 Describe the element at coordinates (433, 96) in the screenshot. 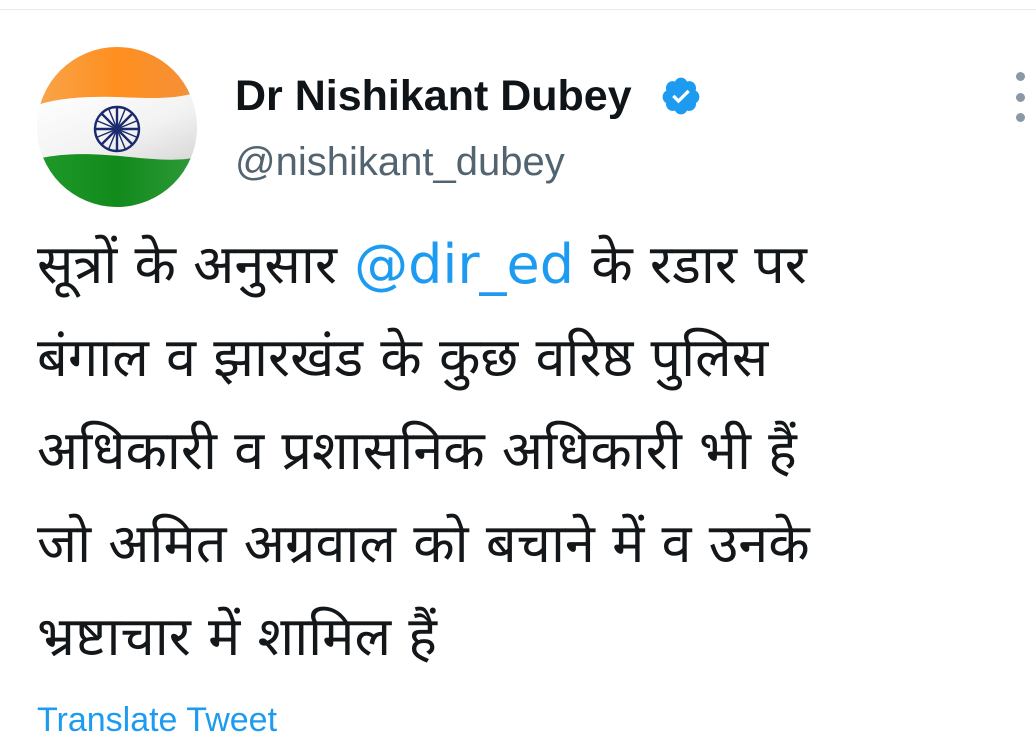

I see `author-display-name: Dr Nishikant Dubey` at that location.